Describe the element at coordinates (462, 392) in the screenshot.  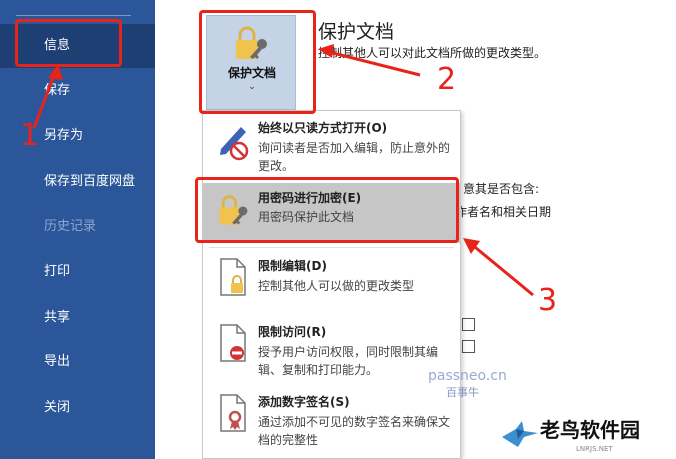
I see `watermark-name: 百事牛` at that location.